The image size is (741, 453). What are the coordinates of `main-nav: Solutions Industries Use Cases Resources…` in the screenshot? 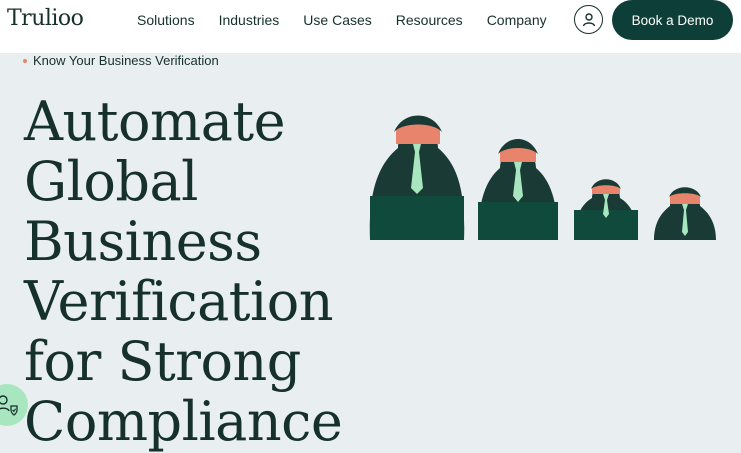 It's located at (354, 20).